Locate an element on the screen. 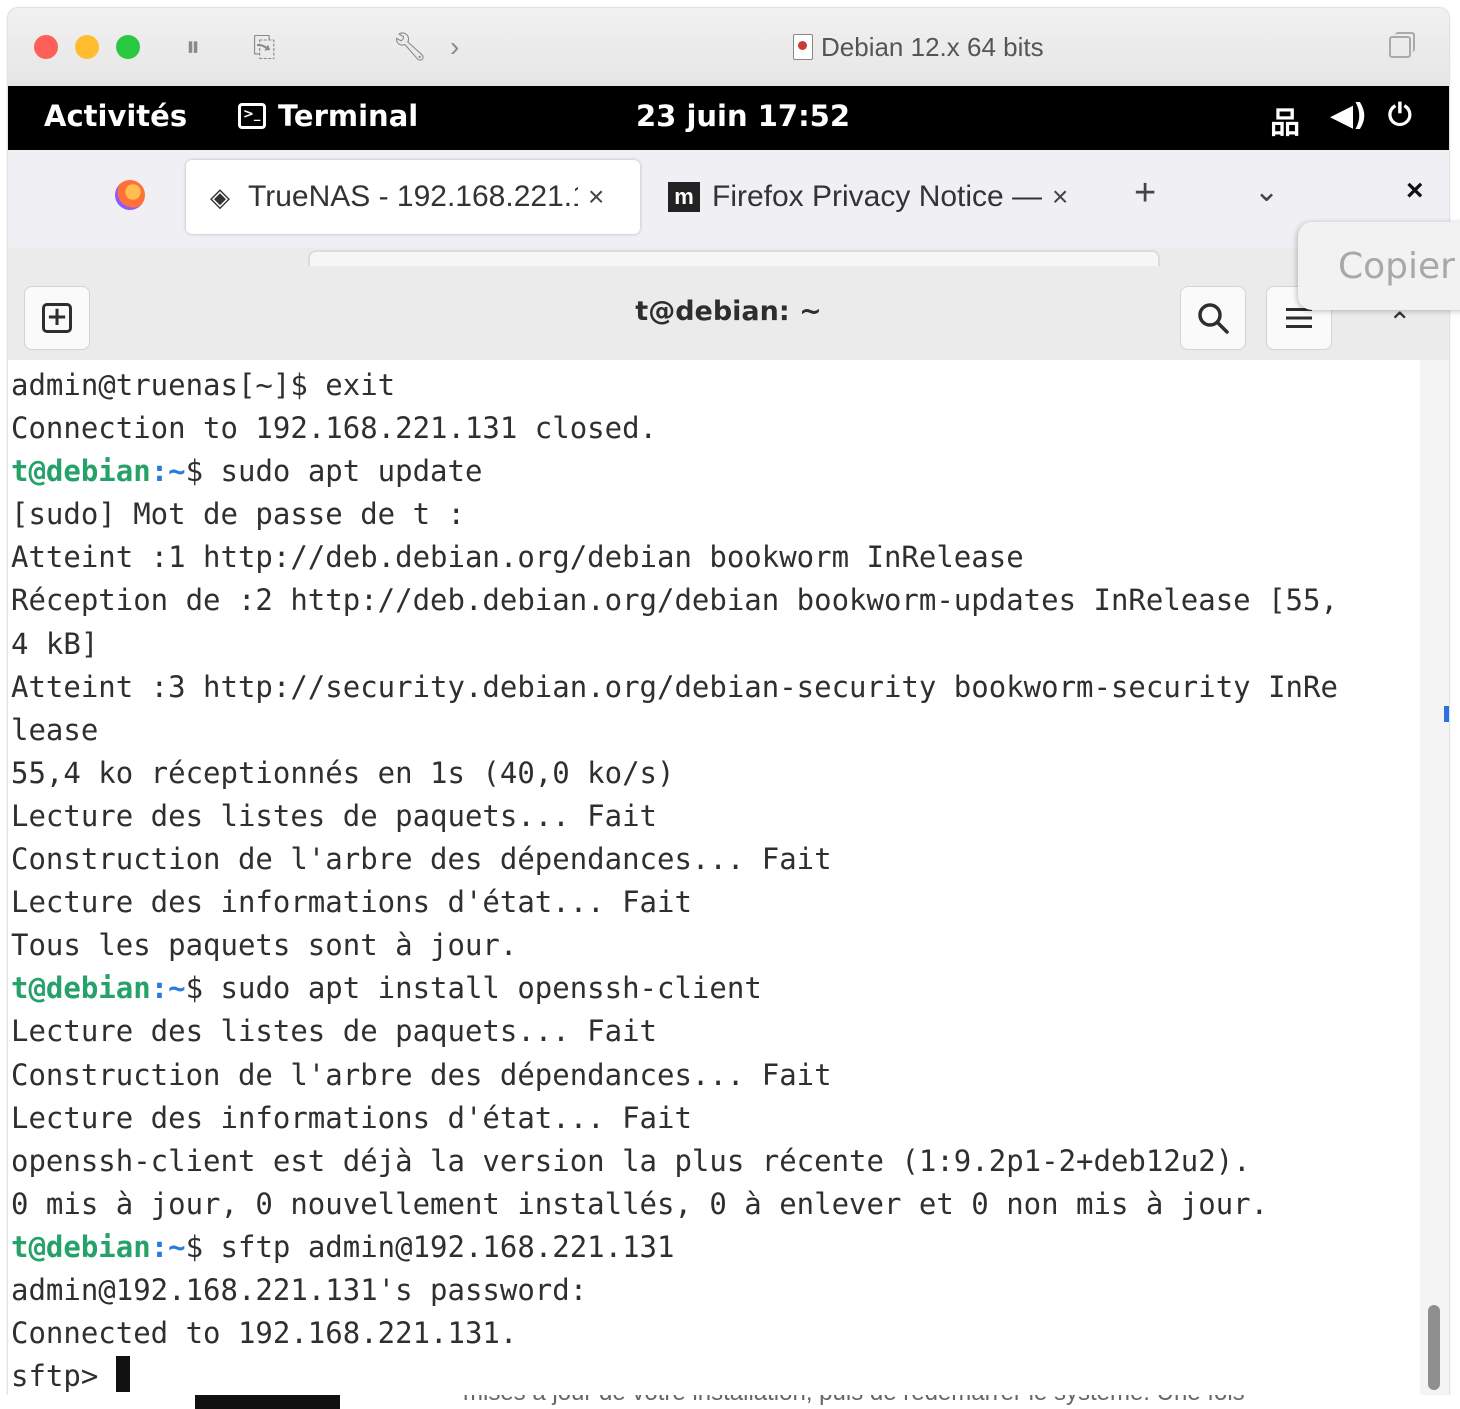  terminal-line-text: $ sudo apt update is located at coordinates (334, 471).